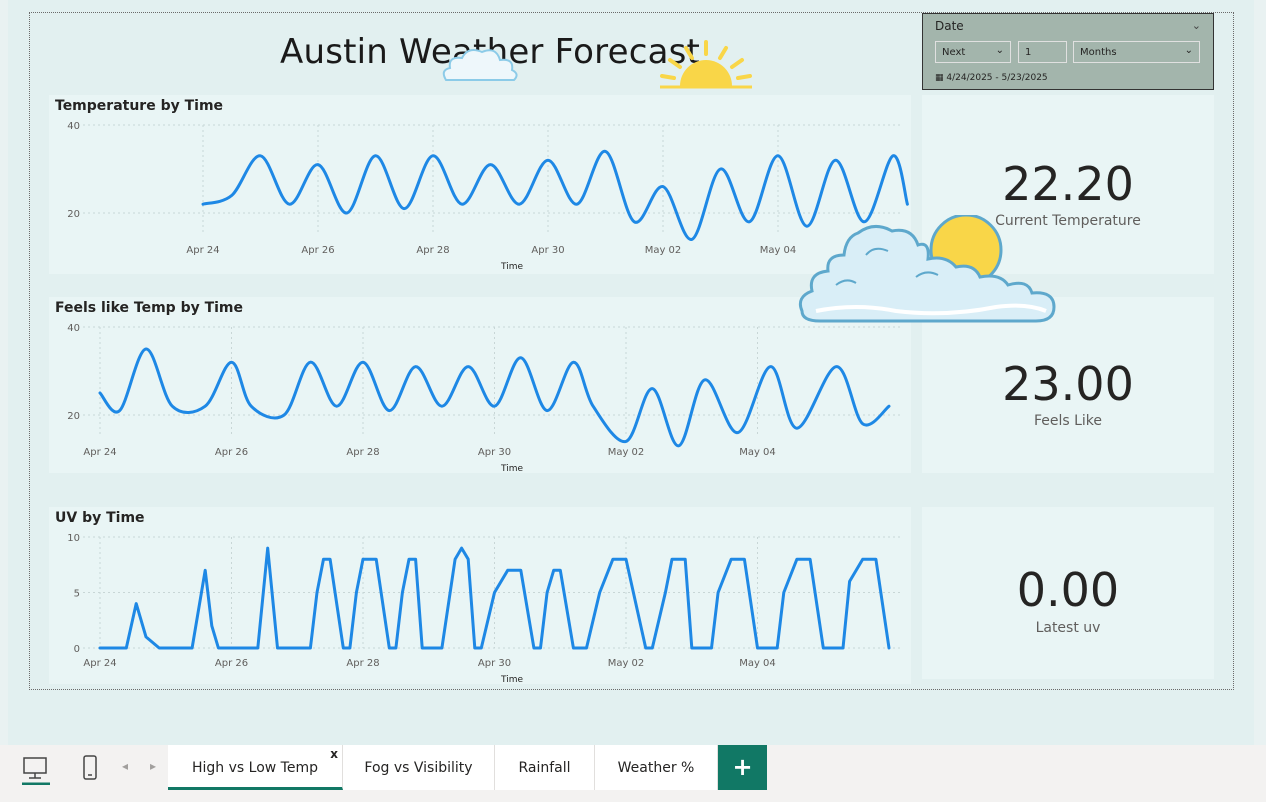  I want to click on mobile-view-icon, so click(90, 769).